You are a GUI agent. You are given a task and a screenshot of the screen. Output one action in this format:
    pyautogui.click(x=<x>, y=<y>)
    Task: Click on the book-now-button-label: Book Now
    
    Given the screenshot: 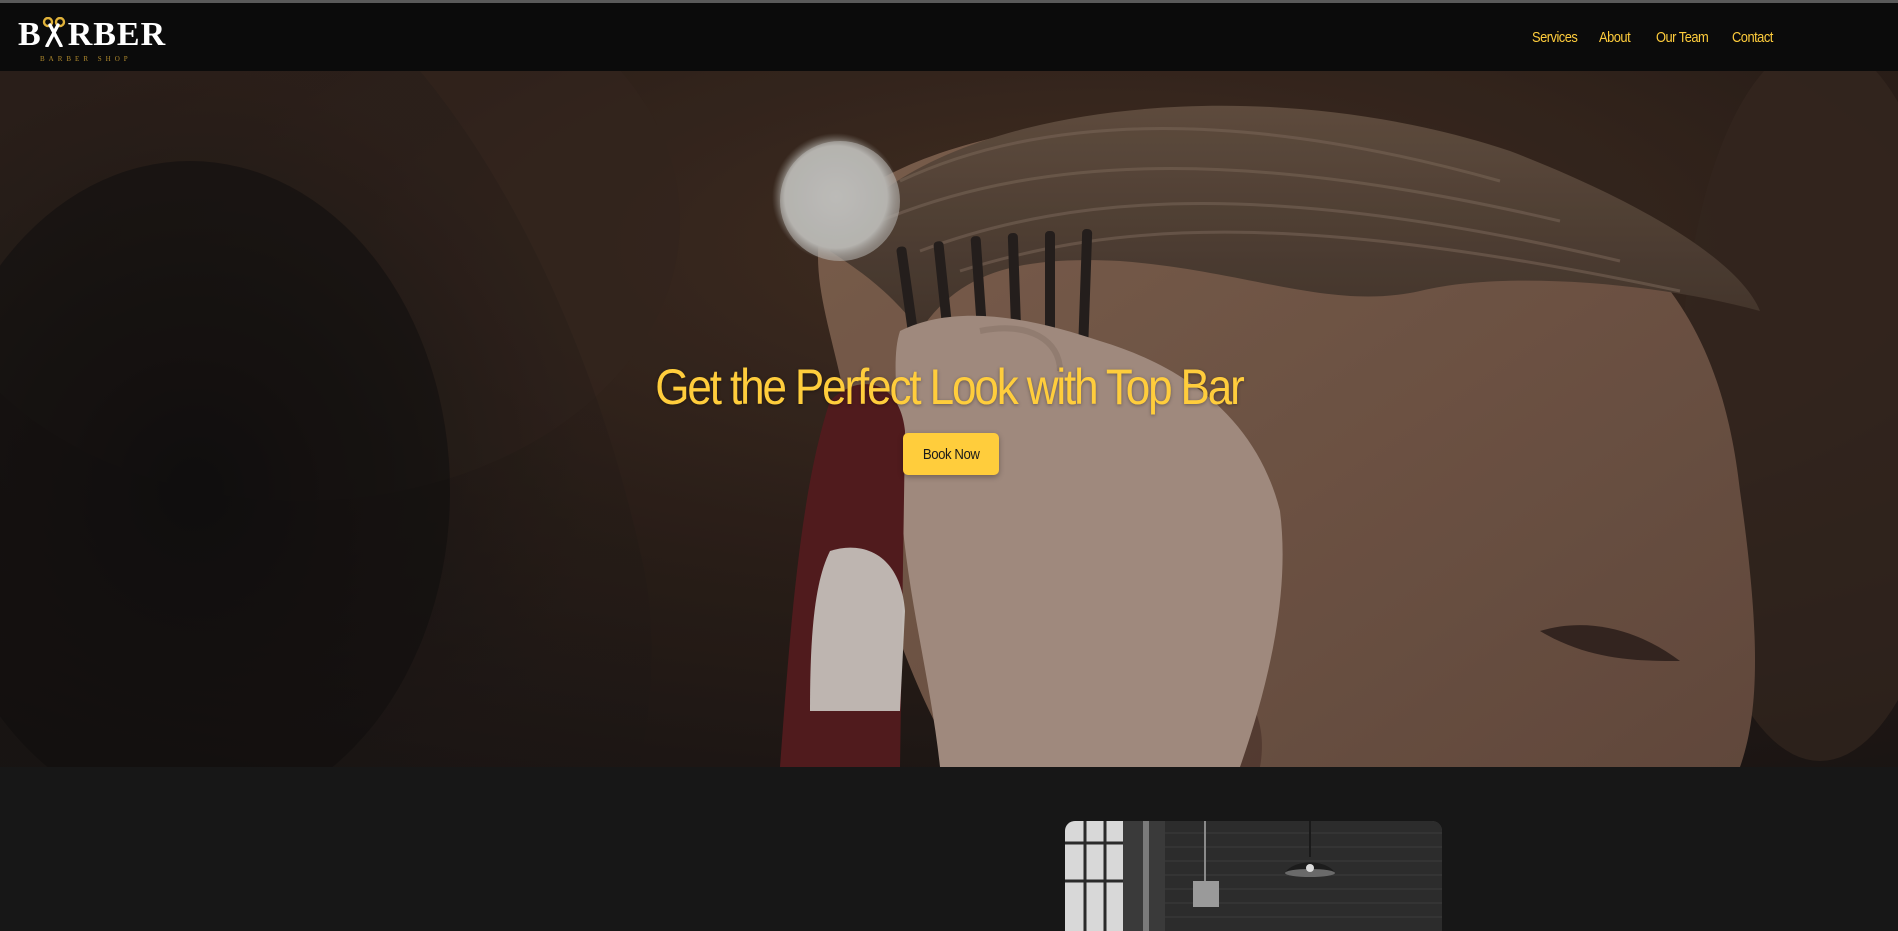 What is the action you would take?
    pyautogui.click(x=951, y=454)
    